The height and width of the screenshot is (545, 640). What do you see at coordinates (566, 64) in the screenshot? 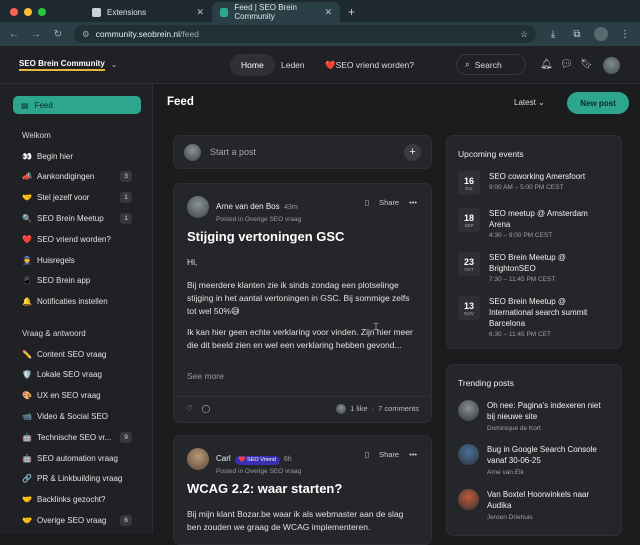
I see `chat-icon: 💬︎` at bounding box center [566, 64].